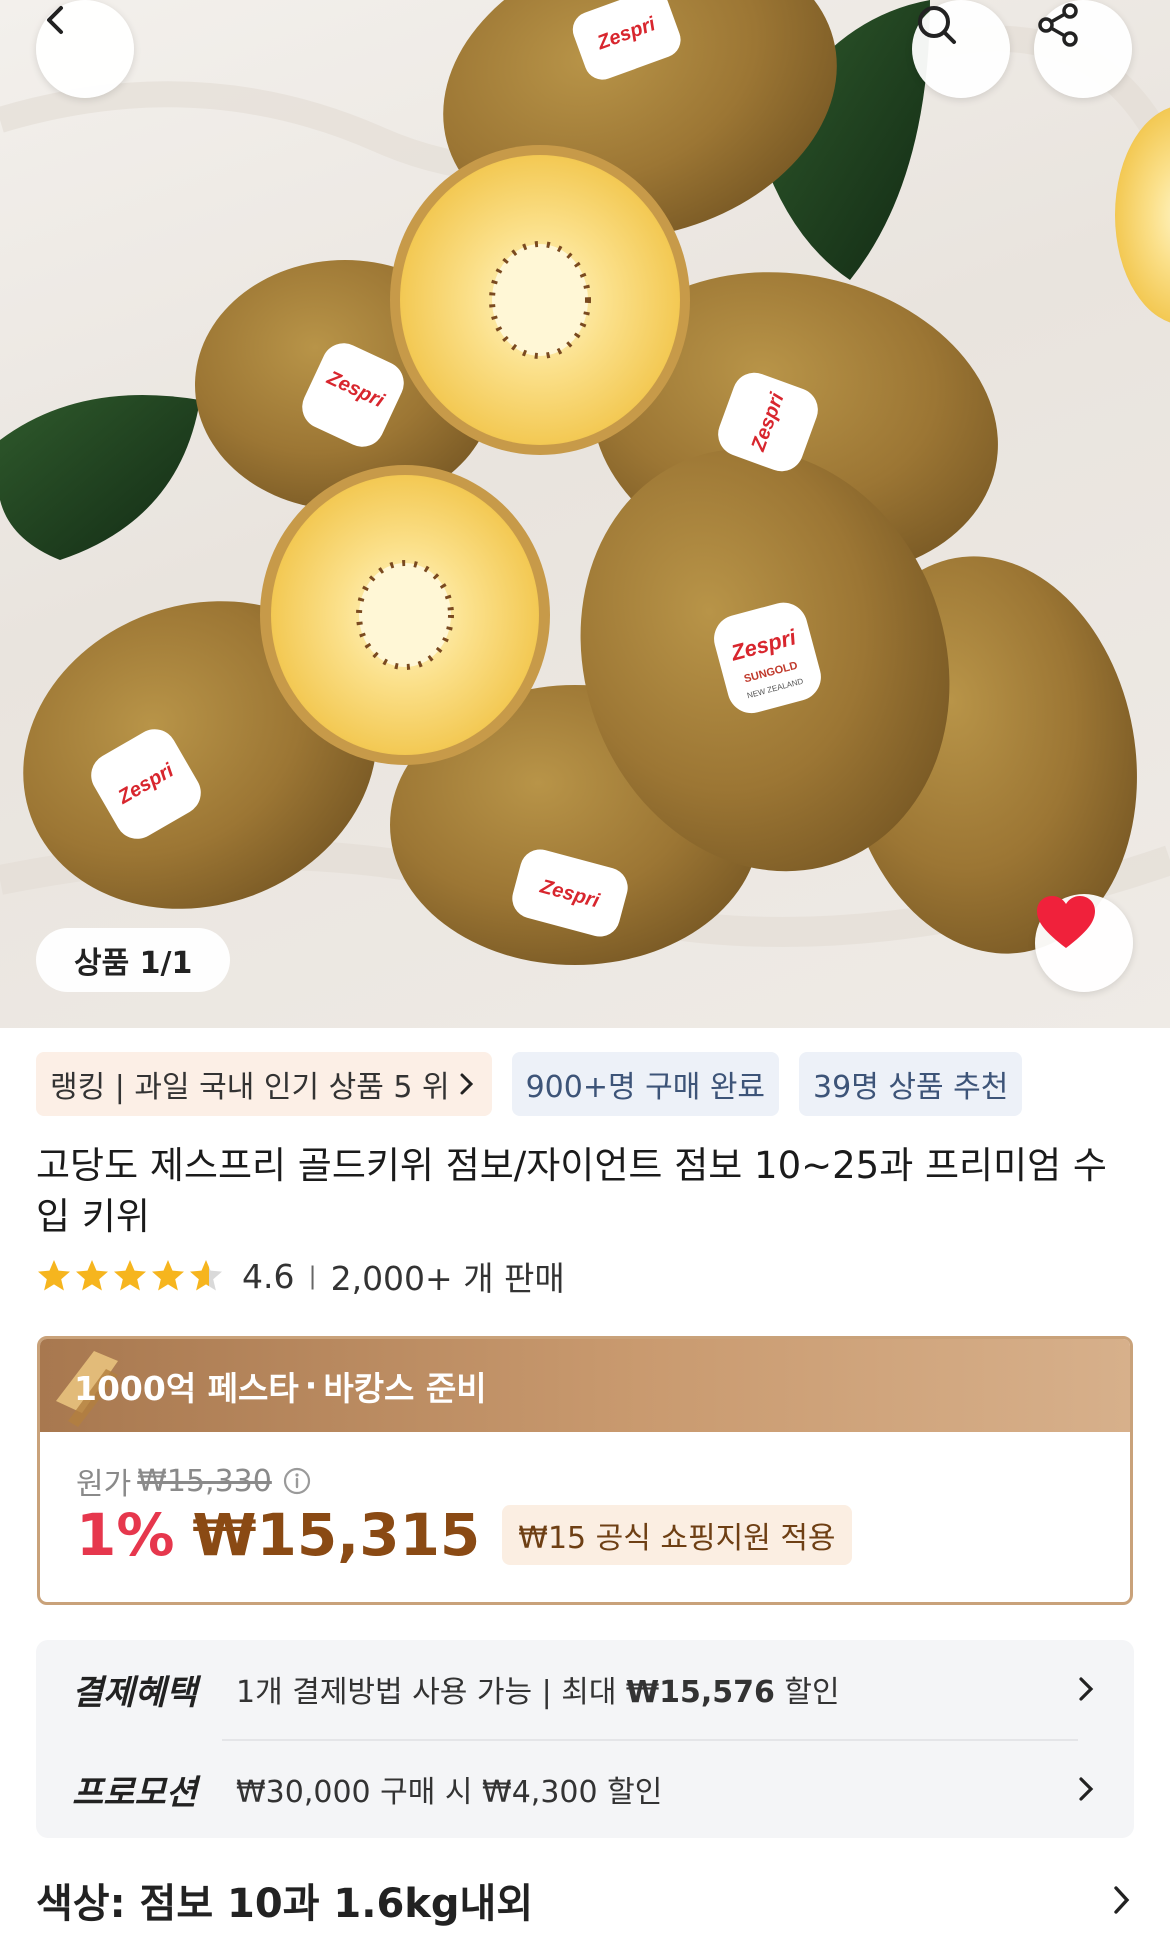  I want to click on promotion-row: 프로모션 ₩30,000 구매 시 ₩4,300 할인, so click(585, 1789).